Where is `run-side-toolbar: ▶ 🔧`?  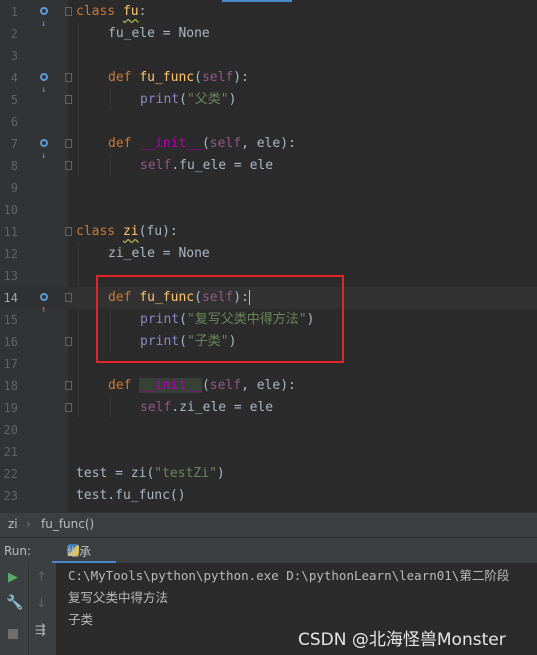
run-side-toolbar: ▶ 🔧 is located at coordinates (14, 609).